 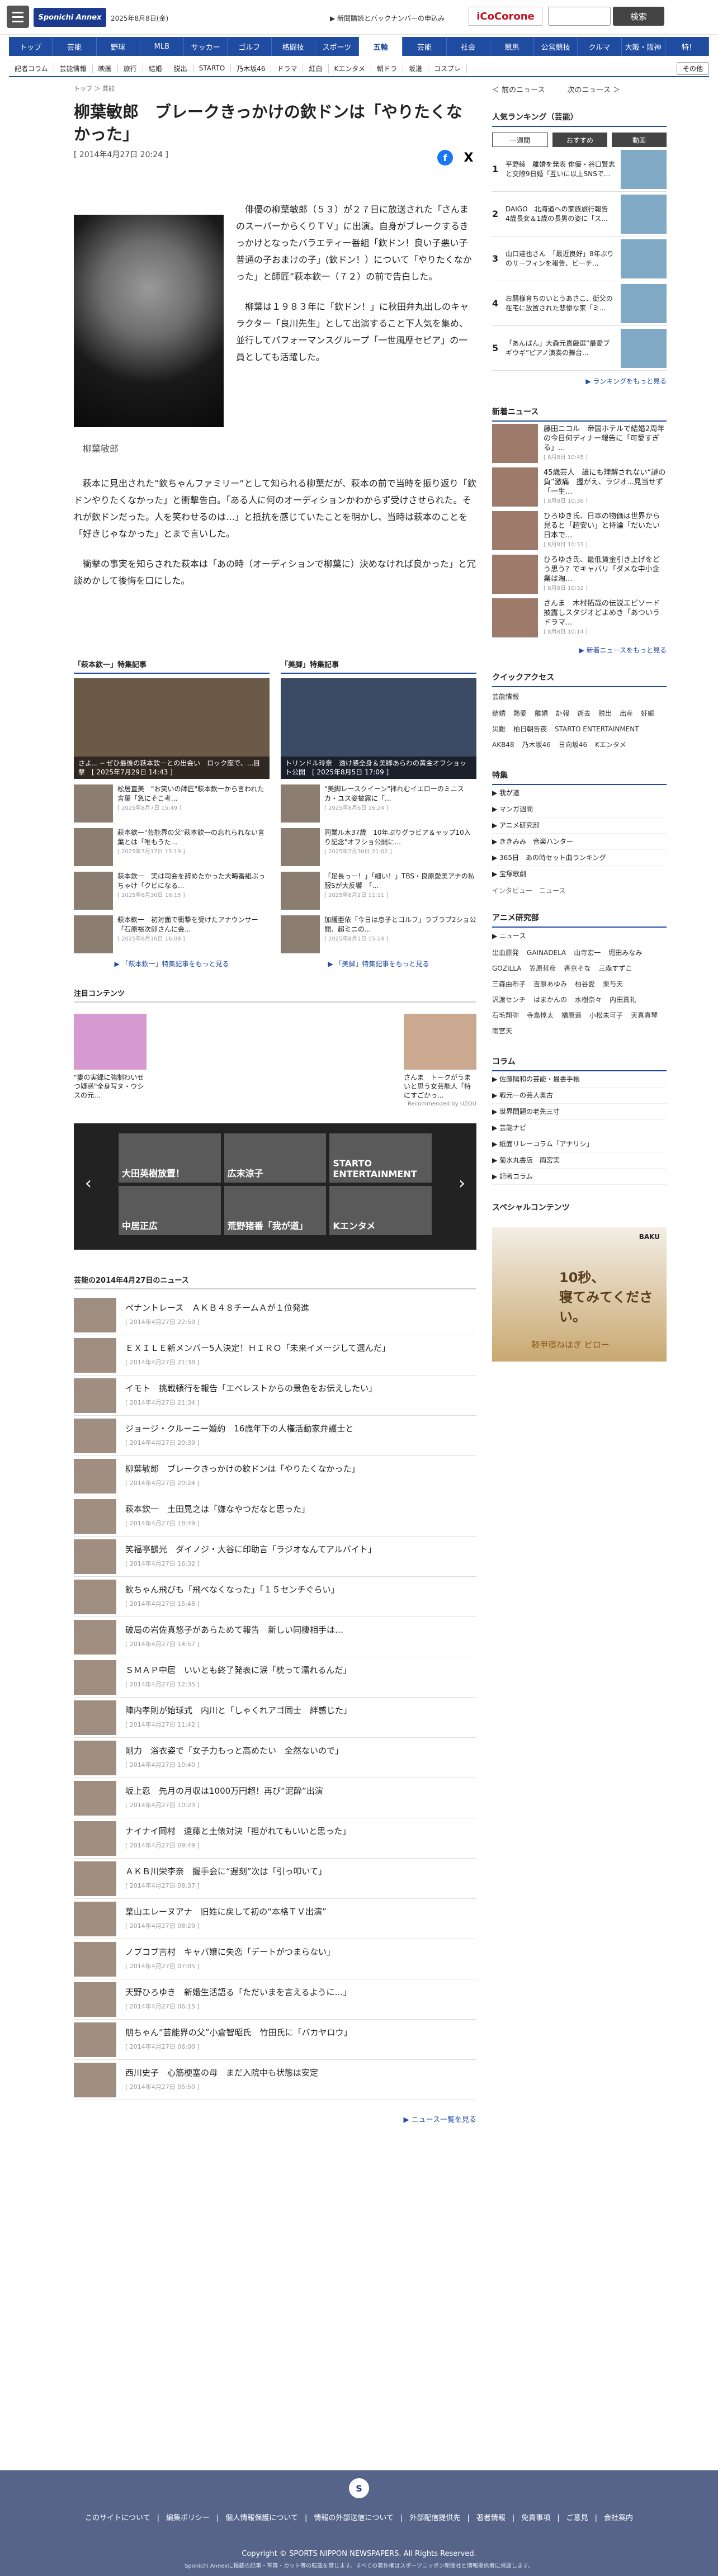 I want to click on anime-link: 笠原哲彦, so click(x=542, y=968).